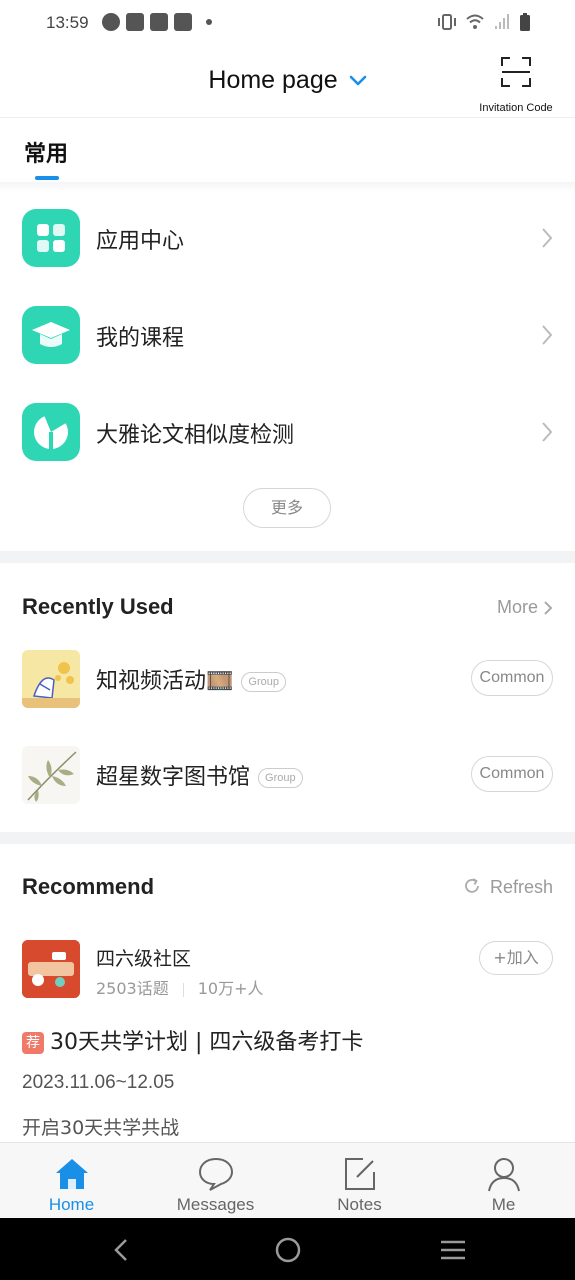  I want to click on status-time: 13:59, so click(67, 22).